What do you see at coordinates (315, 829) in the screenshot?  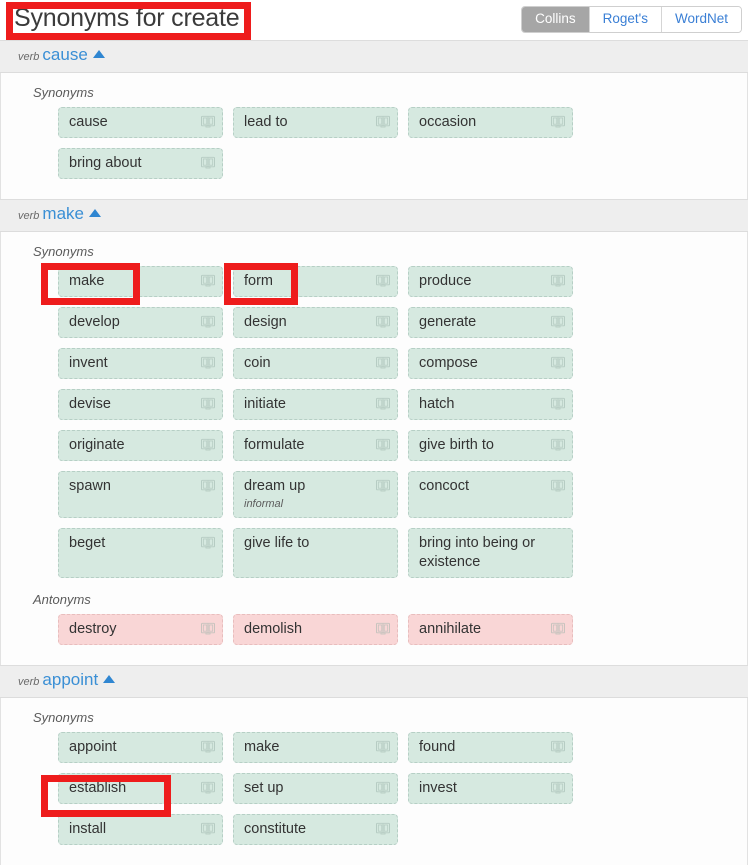 I see `synonym-chip-constitute: constitute` at bounding box center [315, 829].